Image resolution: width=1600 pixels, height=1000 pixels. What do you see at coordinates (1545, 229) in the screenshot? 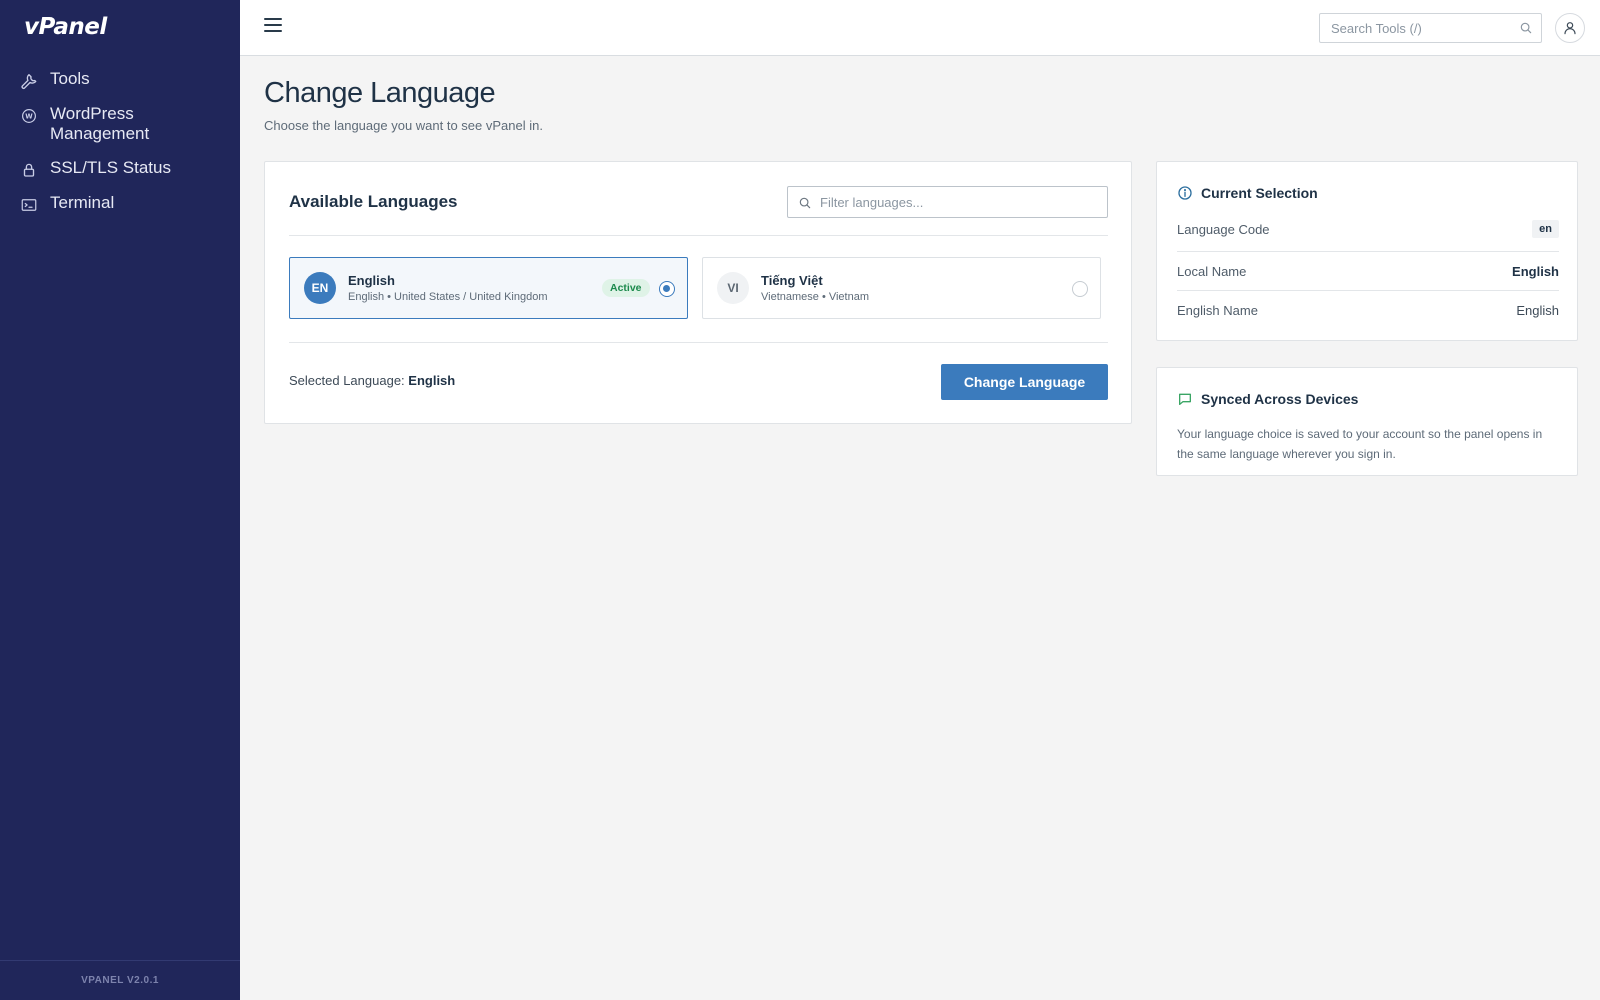
I see `language-code-value: en` at bounding box center [1545, 229].